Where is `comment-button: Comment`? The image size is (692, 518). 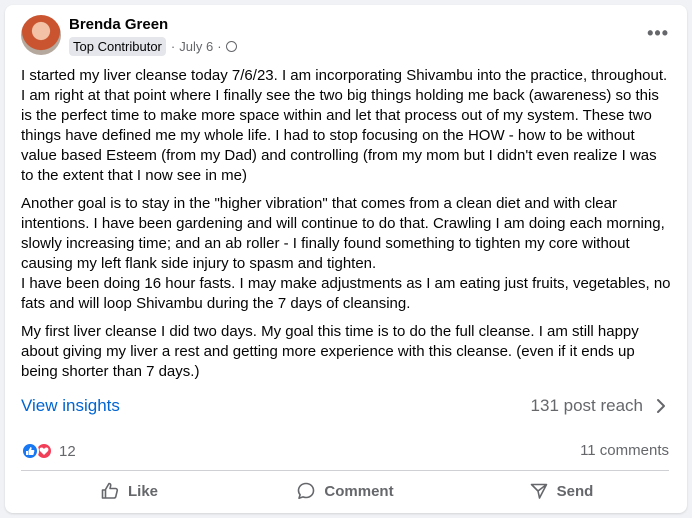
comment-button: Comment is located at coordinates (345, 491).